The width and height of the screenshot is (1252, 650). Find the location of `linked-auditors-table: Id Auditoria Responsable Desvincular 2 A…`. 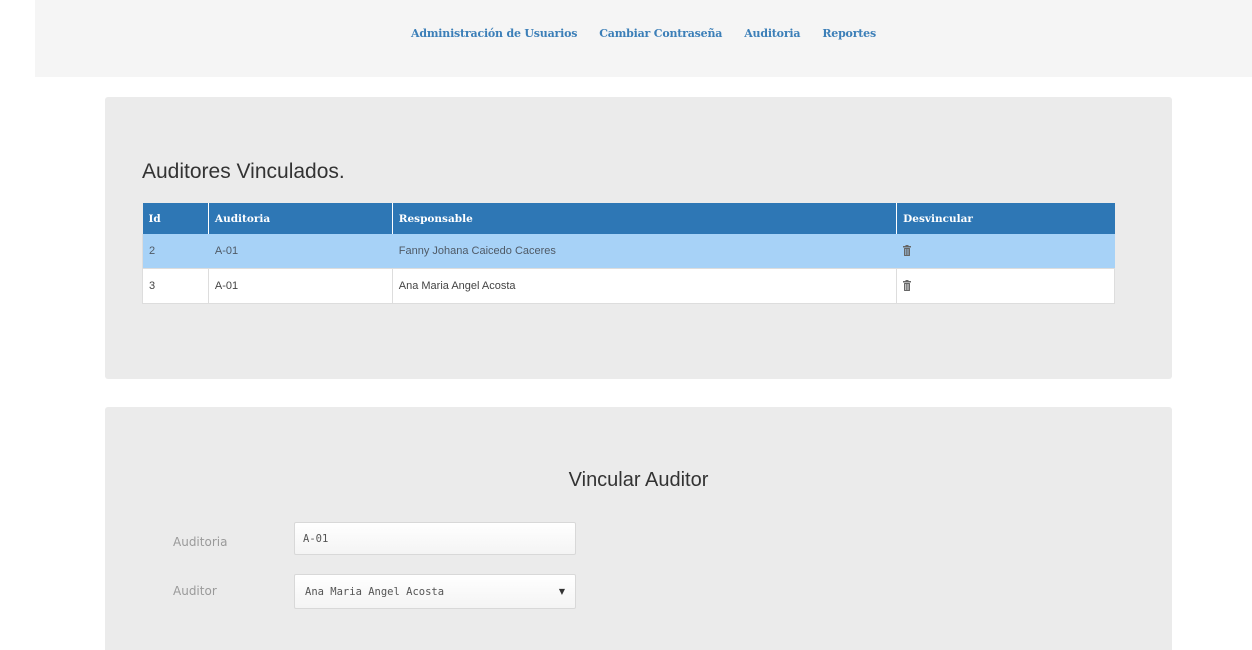

linked-auditors-table: Id Auditoria Responsable Desvincular 2 A… is located at coordinates (628, 253).